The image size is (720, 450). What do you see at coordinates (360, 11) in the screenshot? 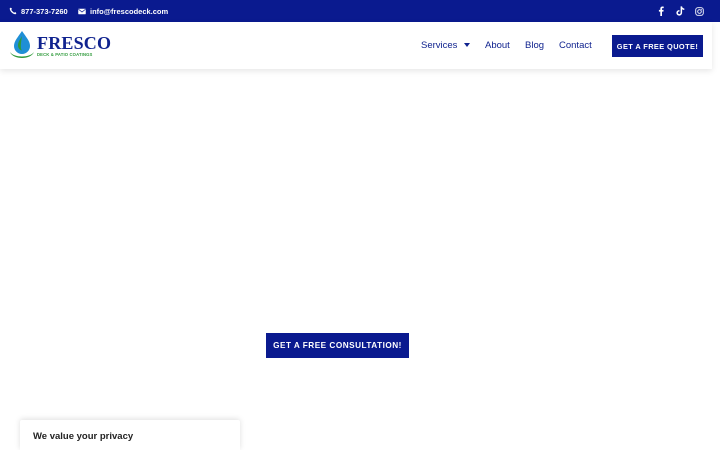
I see `top-contact-bar: 877-373-7260 info@frescodeck.com` at bounding box center [360, 11].